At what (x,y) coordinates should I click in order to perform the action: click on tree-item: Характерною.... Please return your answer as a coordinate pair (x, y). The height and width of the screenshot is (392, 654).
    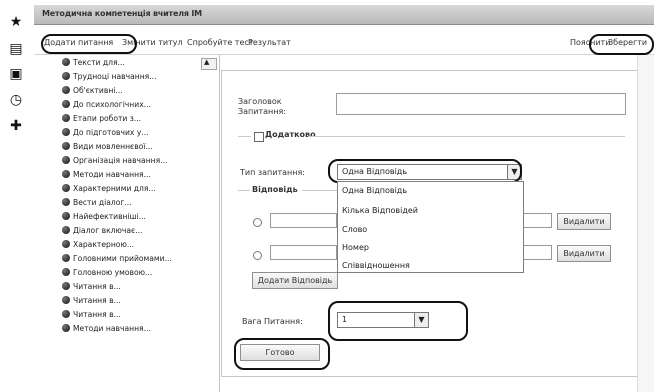
    Looking at the image, I should click on (98, 246).